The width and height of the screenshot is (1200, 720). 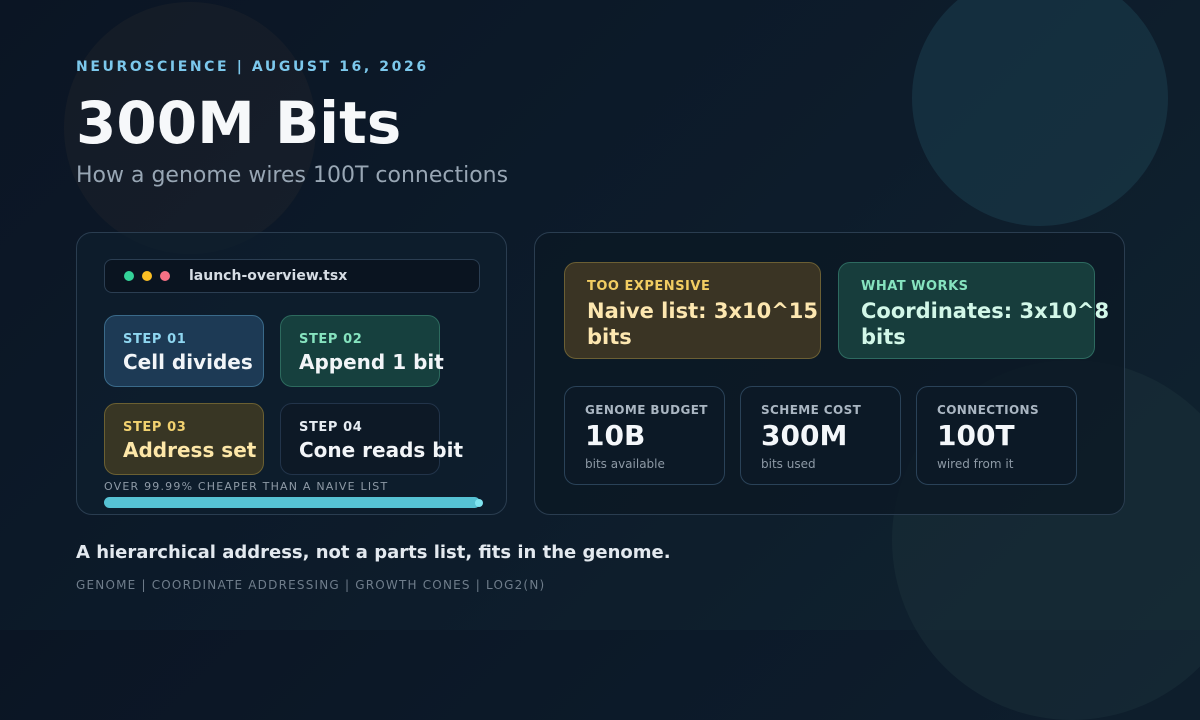 I want to click on step-card-4: STEP 04 Cone reads bit, so click(x=371, y=439).